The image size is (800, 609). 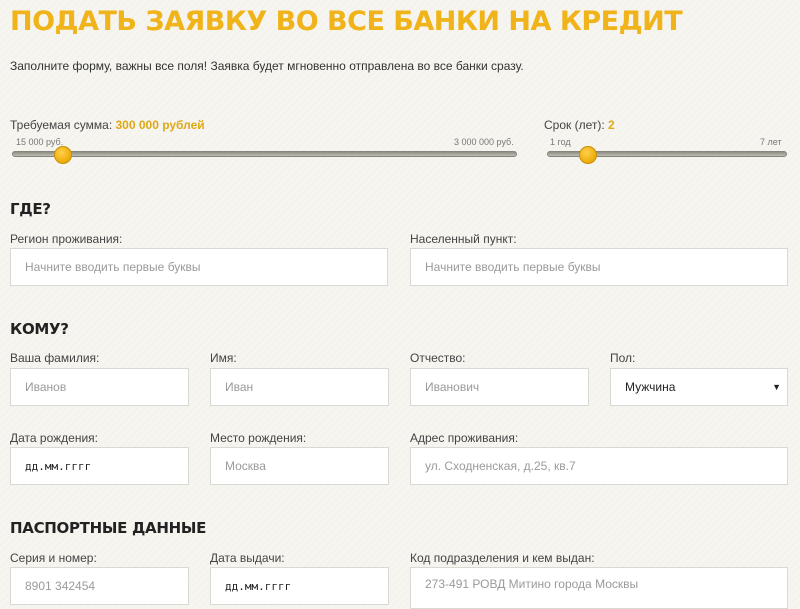 What do you see at coordinates (438, 358) in the screenshot?
I see `patronymic-label: Отчество:` at bounding box center [438, 358].